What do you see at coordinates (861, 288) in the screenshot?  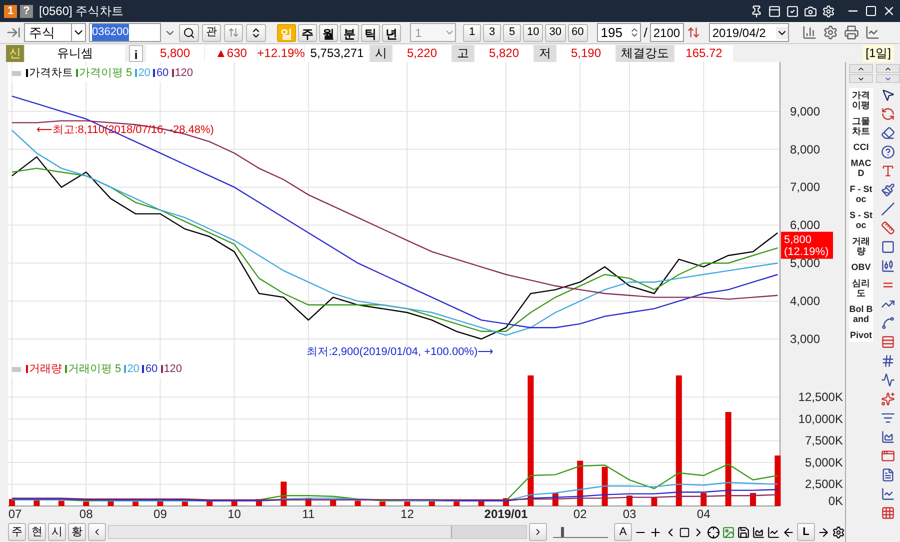 I see `indicator-item: 심리도` at bounding box center [861, 288].